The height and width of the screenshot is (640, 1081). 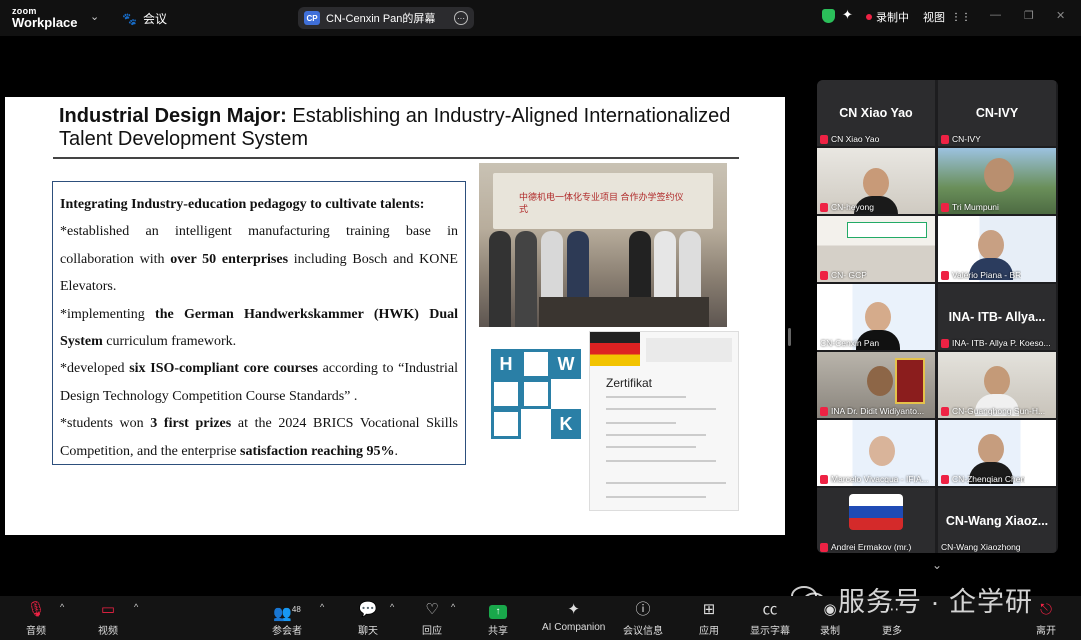 I want to click on security-shield-icon, so click(x=828, y=16).